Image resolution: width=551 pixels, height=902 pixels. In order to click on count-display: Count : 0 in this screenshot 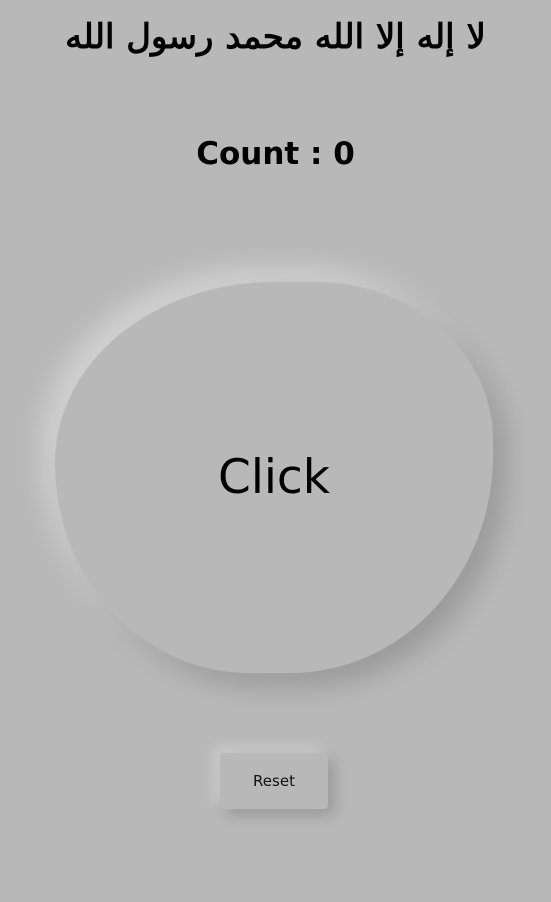, I will do `click(275, 154)`.